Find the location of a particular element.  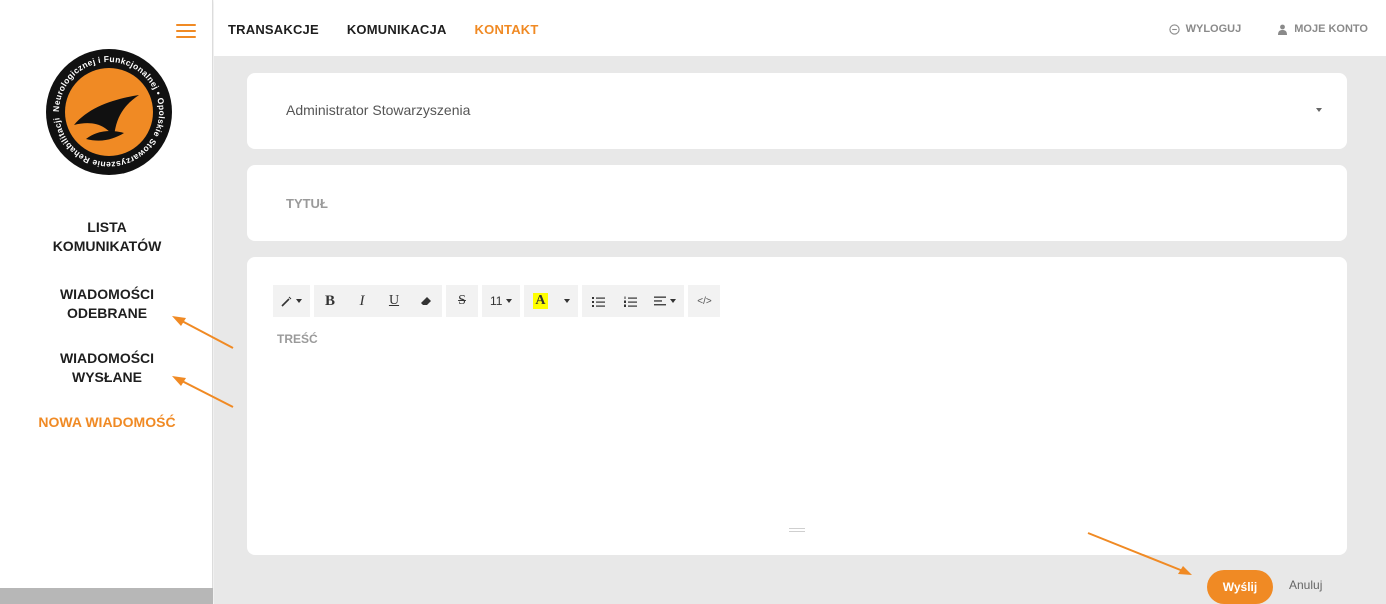

code-view-button: </> is located at coordinates (704, 301).